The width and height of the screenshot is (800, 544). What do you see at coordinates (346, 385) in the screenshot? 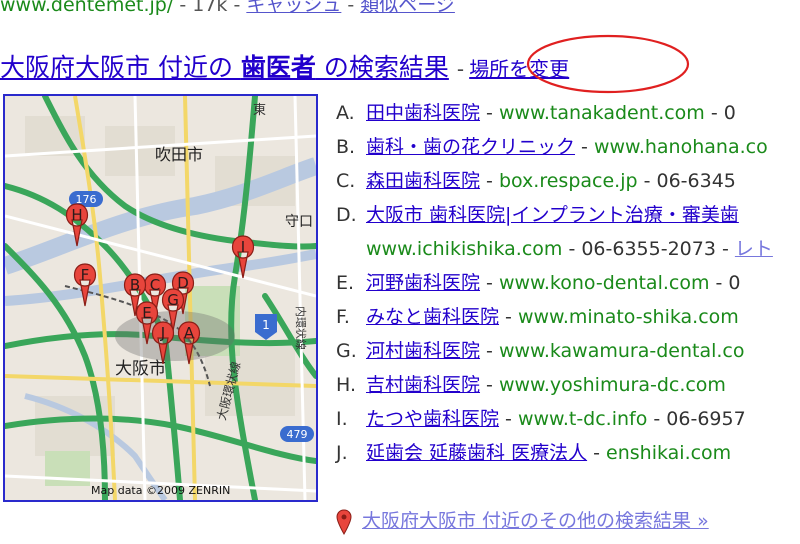
I see `result-letter: H.` at bounding box center [346, 385].